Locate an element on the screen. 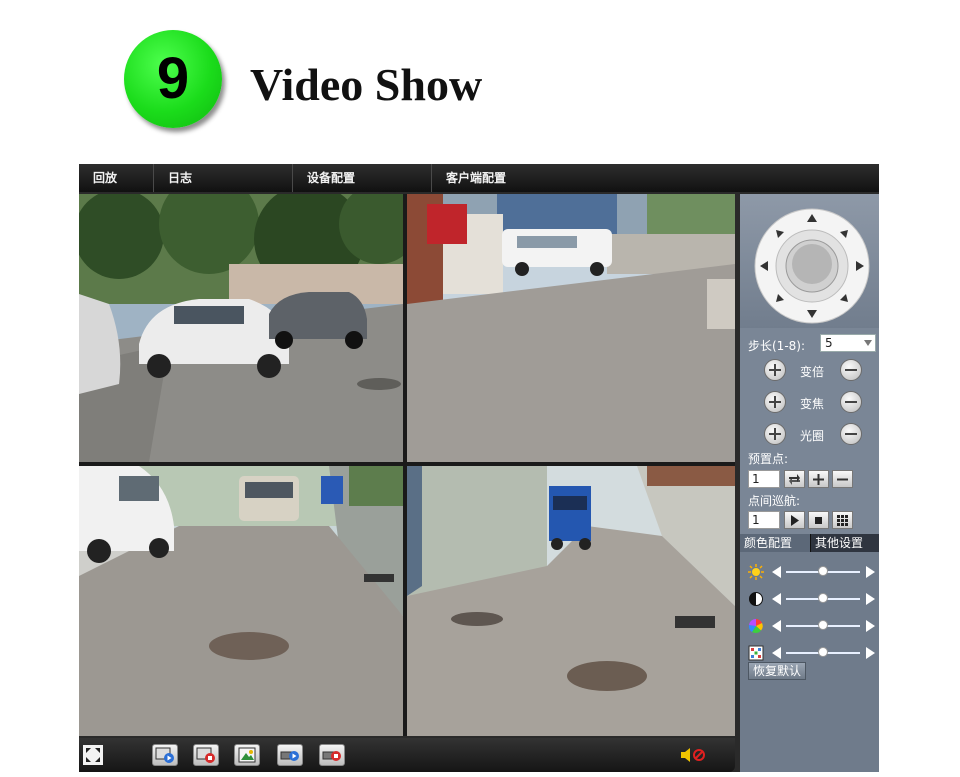 The height and width of the screenshot is (777, 960). start-all-video-button is located at coordinates (165, 755).